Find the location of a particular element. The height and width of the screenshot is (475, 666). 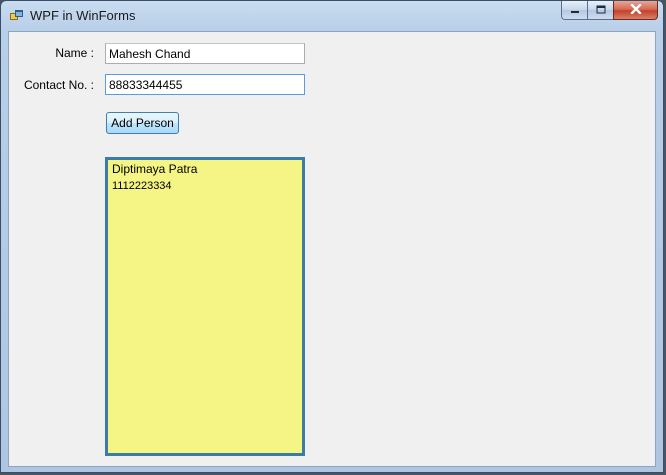

close-icon is located at coordinates (636, 10).